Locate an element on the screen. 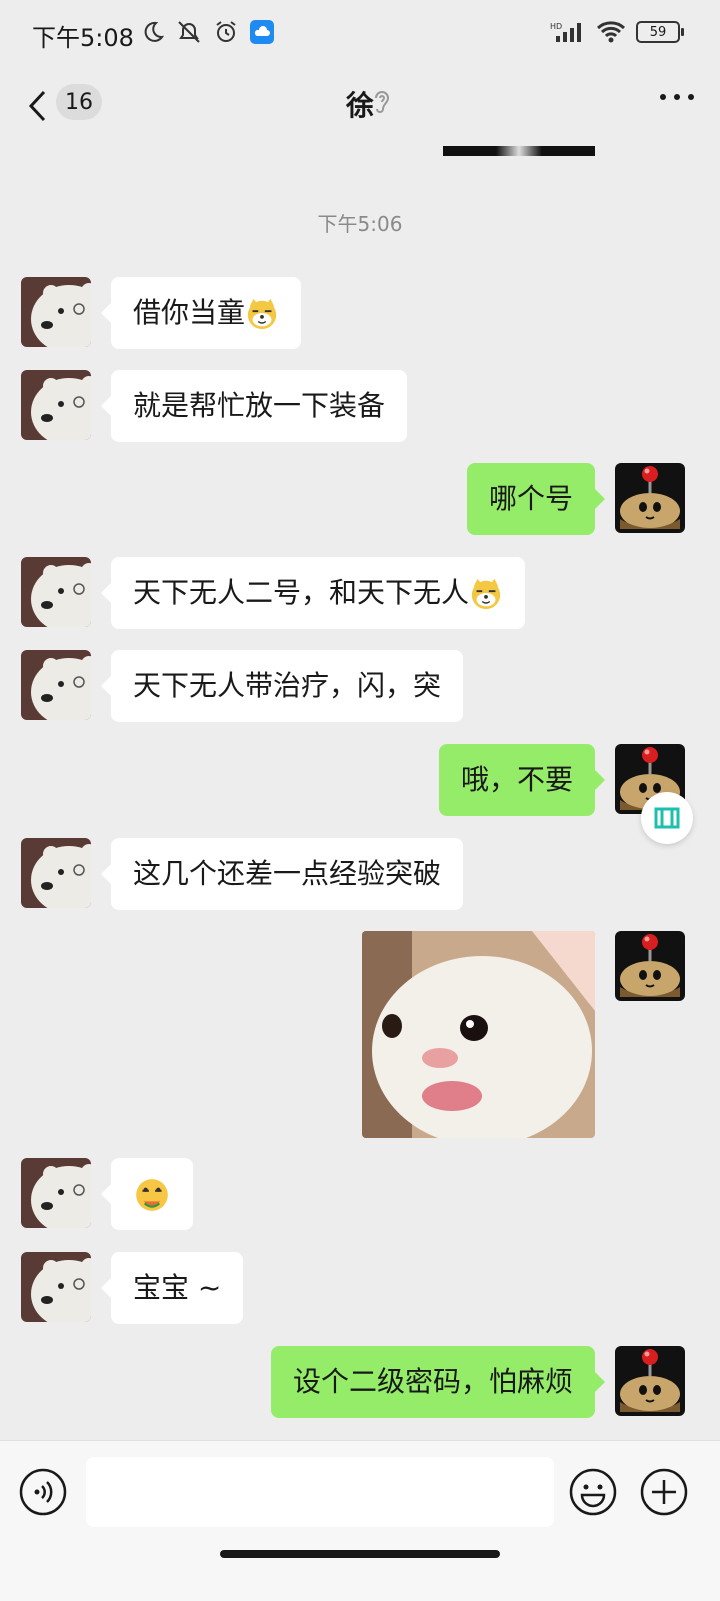 The image size is (720, 1601). emoji-icon is located at coordinates (593, 1492).